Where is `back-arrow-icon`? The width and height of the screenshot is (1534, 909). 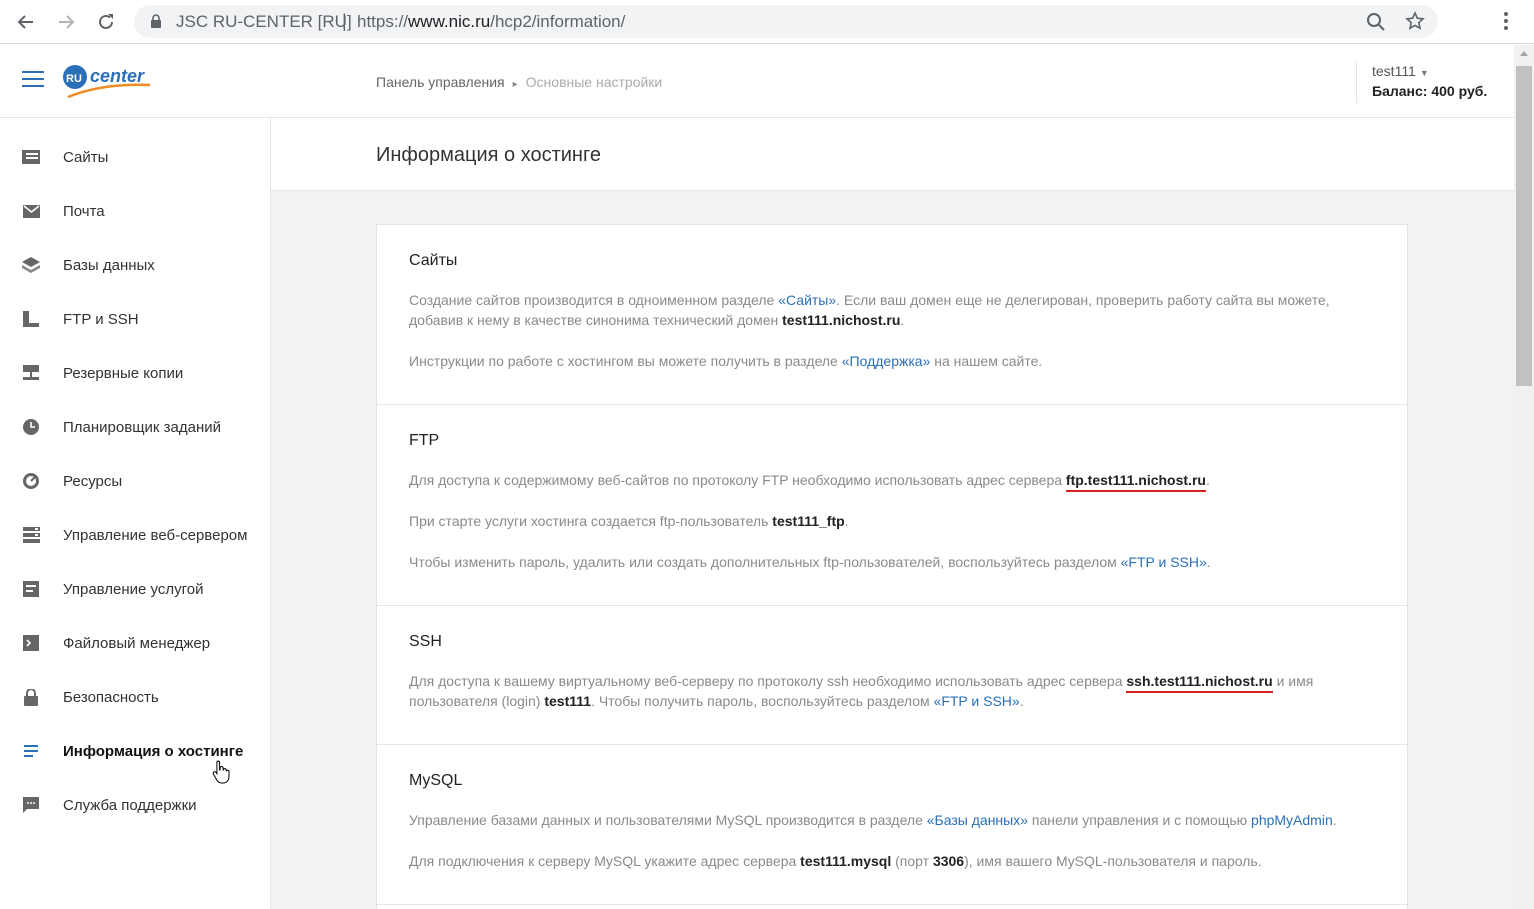
back-arrow-icon is located at coordinates (25, 22).